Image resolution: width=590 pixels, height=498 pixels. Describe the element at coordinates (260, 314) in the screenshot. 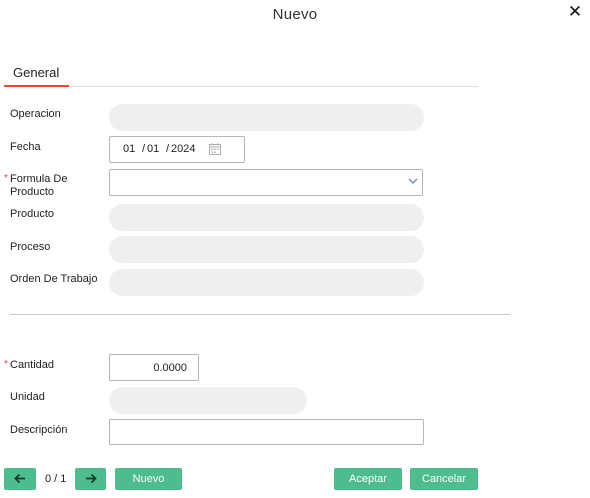

I see `section-divider` at that location.